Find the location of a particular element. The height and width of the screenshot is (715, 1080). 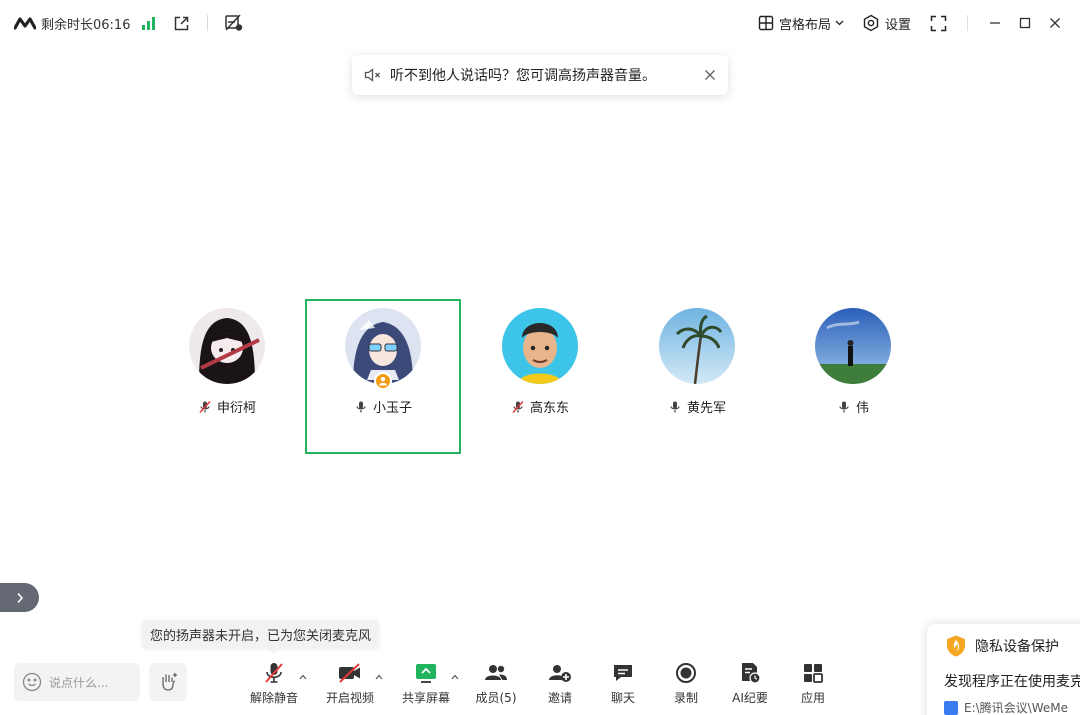

participant-tile: 高东东 is located at coordinates (540, 376).